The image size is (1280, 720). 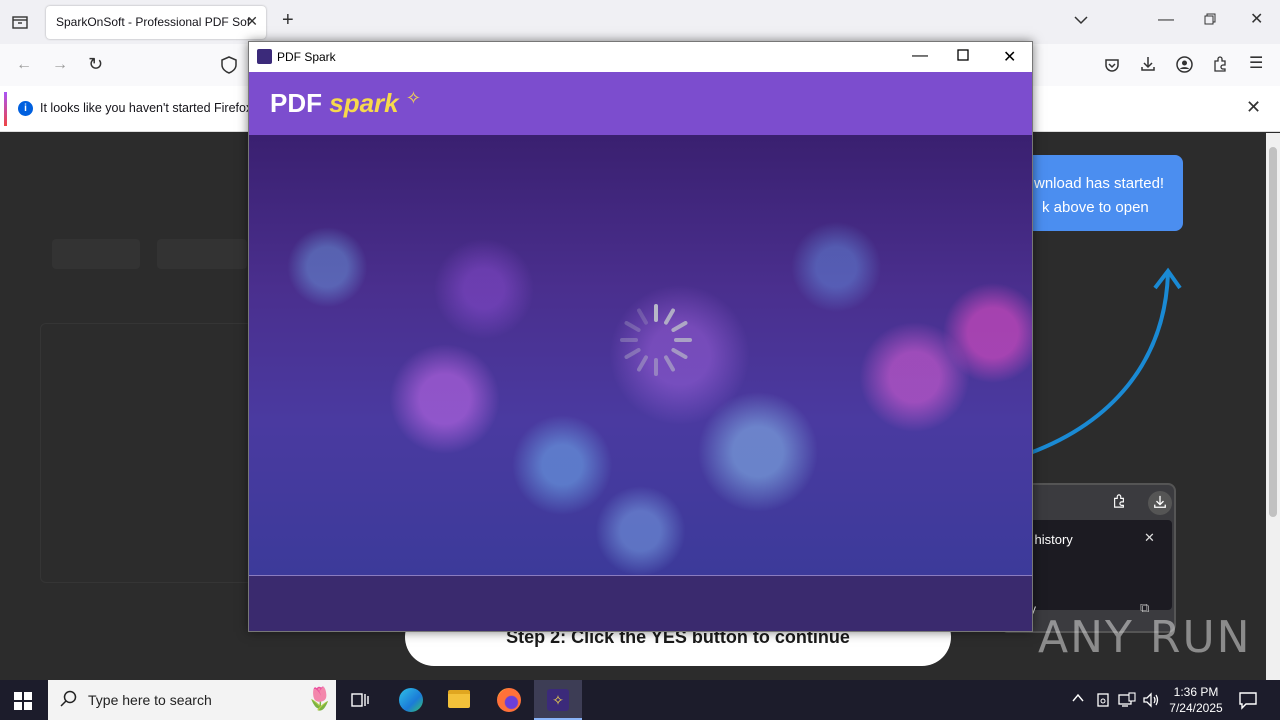 What do you see at coordinates (1196, 692) in the screenshot?
I see `tray-time: 1:36 PM` at bounding box center [1196, 692].